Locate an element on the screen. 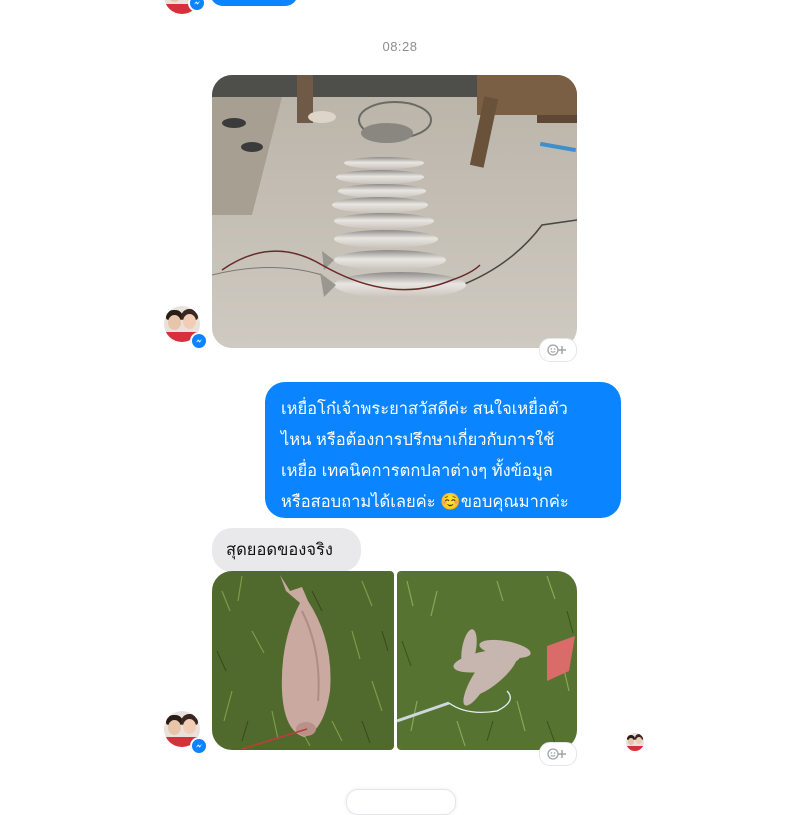 The height and width of the screenshot is (815, 800). read-receipt-avatar is located at coordinates (635, 742).